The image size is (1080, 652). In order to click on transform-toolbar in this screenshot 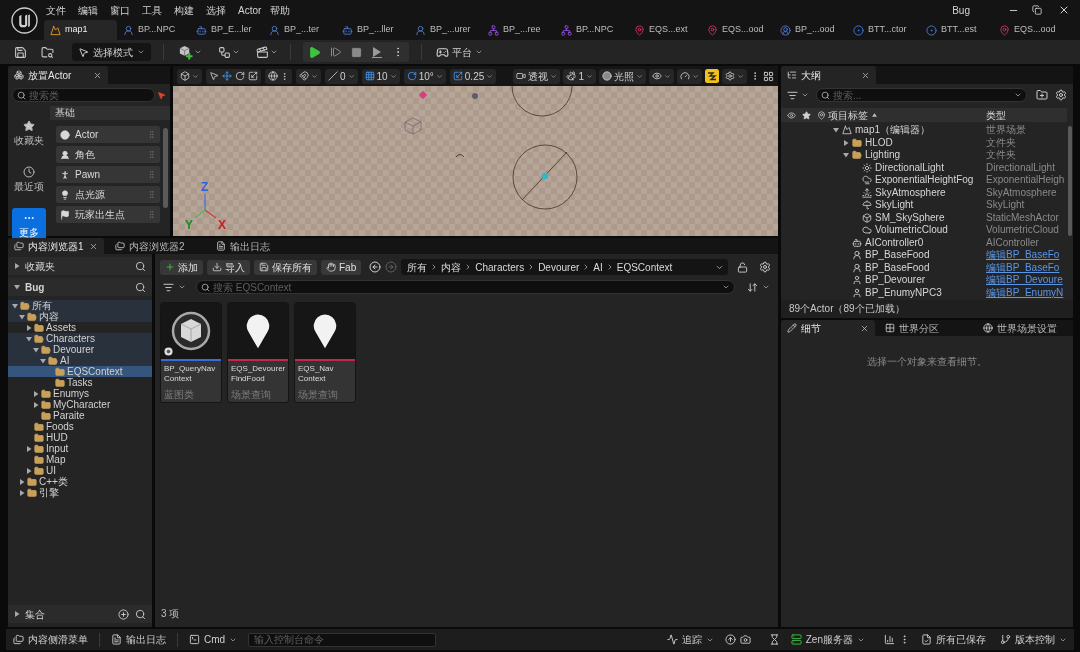, I will do `click(233, 76)`.